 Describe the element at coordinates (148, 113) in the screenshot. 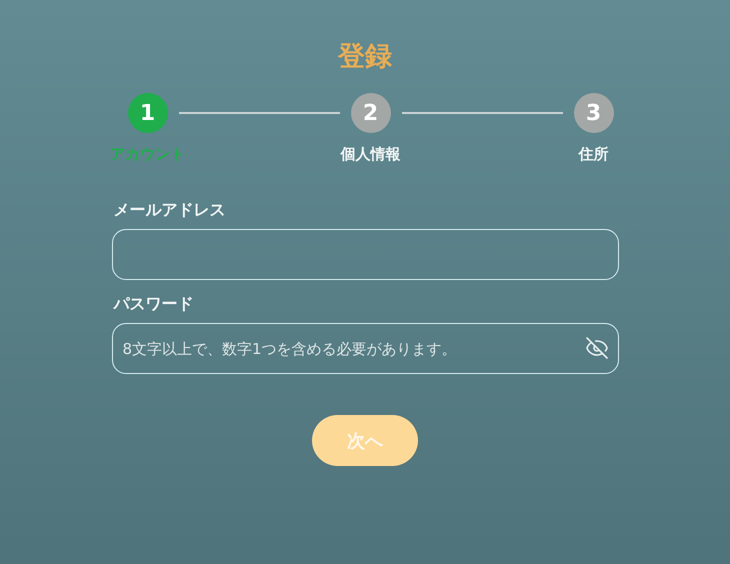

I see `step-number: 1` at that location.